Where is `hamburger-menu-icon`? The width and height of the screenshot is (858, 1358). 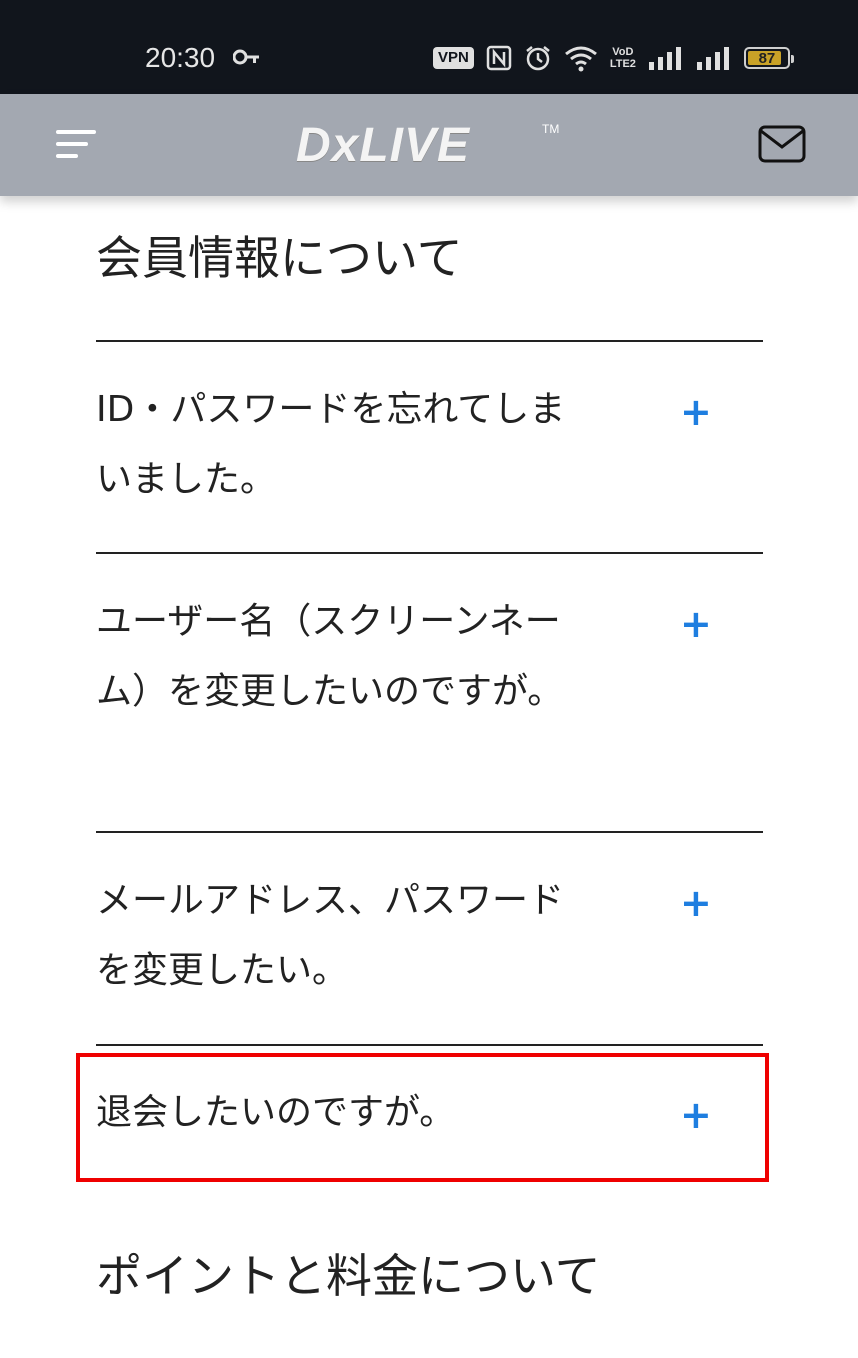
hamburger-menu-icon is located at coordinates (76, 146).